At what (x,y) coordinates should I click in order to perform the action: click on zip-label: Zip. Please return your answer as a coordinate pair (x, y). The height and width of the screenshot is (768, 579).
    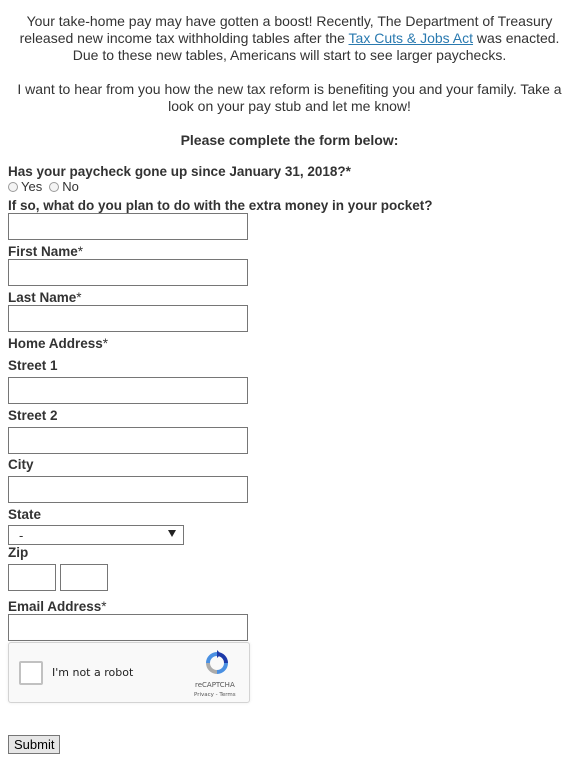
    Looking at the image, I should click on (18, 552).